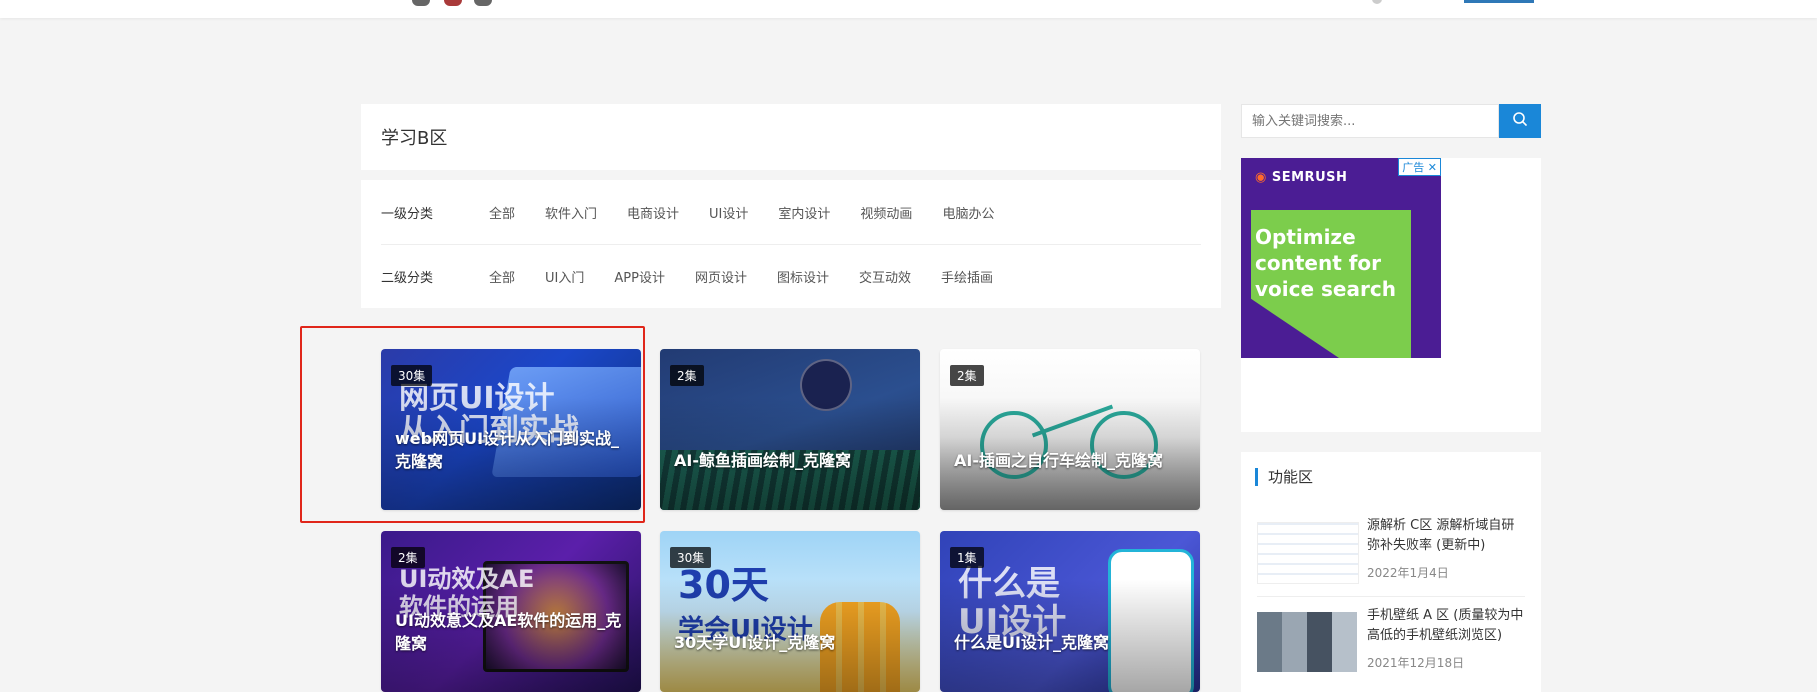  I want to click on secondary-option-ui-intro: UI入门, so click(564, 276).